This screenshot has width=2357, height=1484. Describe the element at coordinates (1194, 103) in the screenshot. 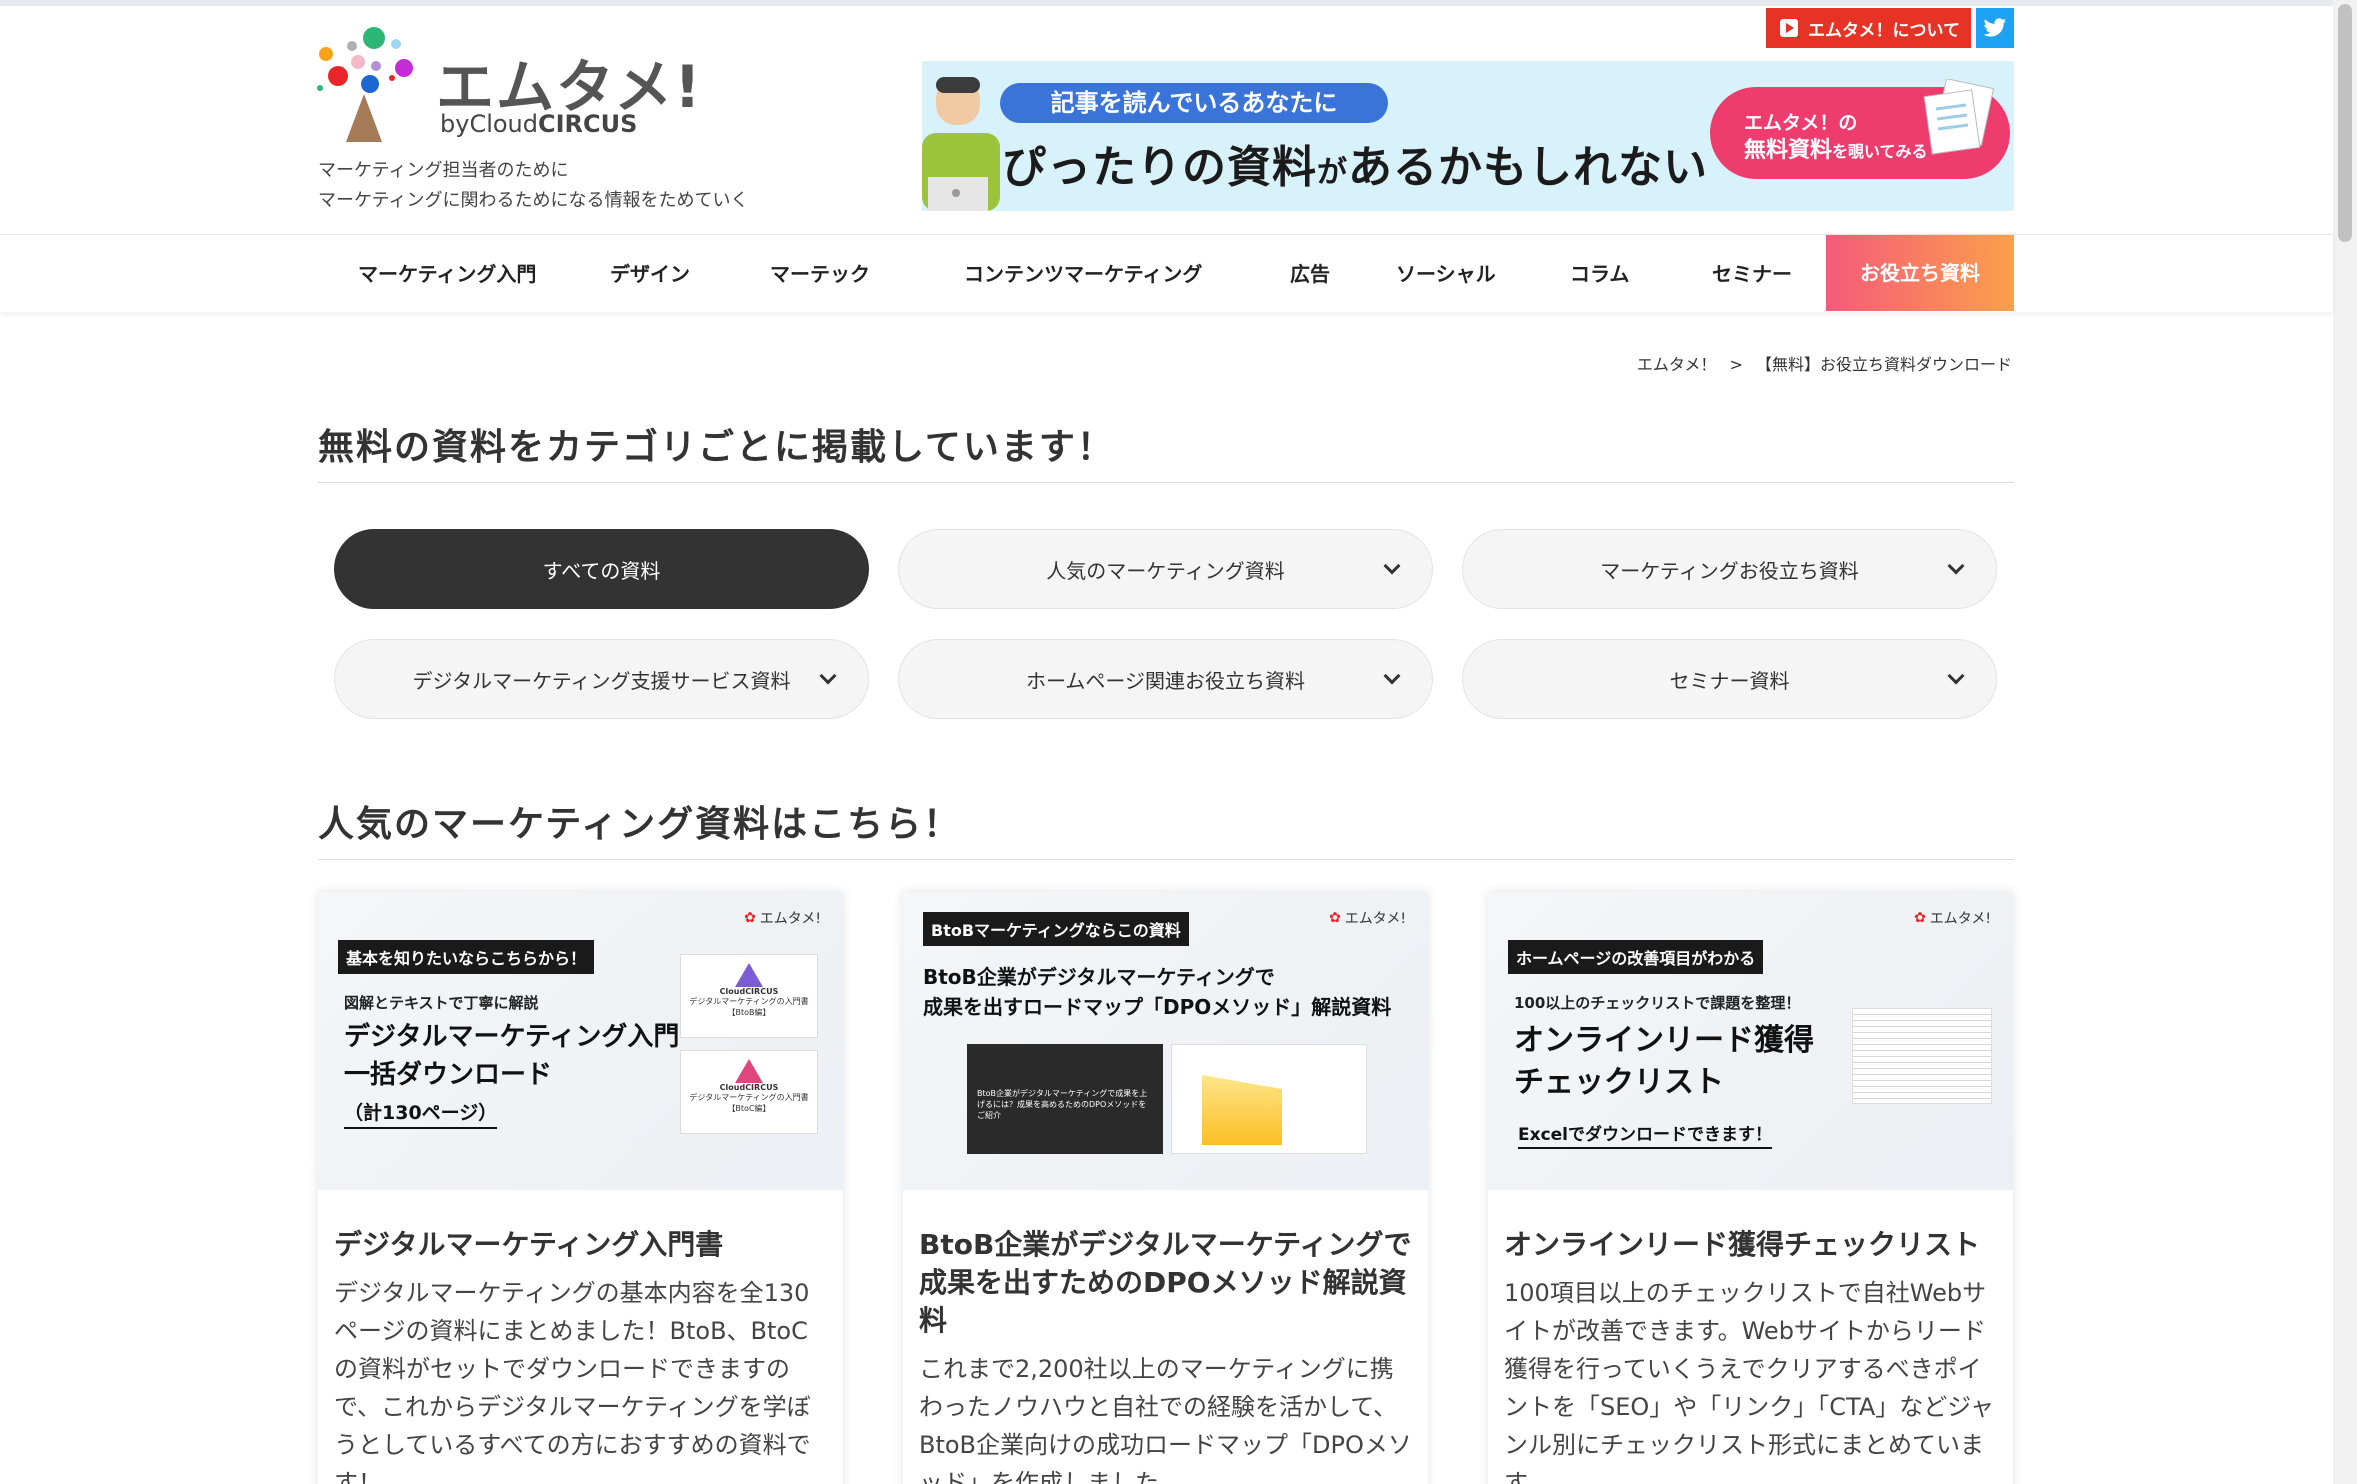

I see `banner-pill: 記事を読んでいるあなたに` at that location.